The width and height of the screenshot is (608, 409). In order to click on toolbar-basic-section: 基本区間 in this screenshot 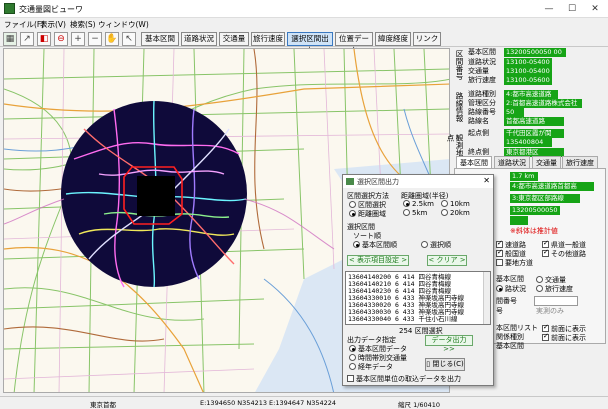, I will do `click(160, 39)`.